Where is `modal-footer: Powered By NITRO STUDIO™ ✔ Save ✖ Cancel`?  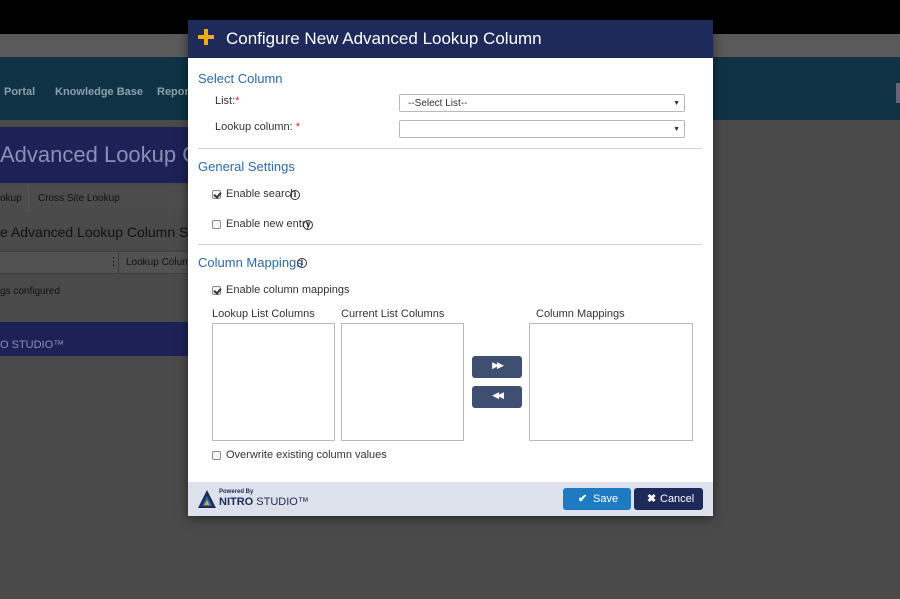
modal-footer: Powered By NITRO STUDIO™ ✔ Save ✖ Cancel is located at coordinates (450, 499).